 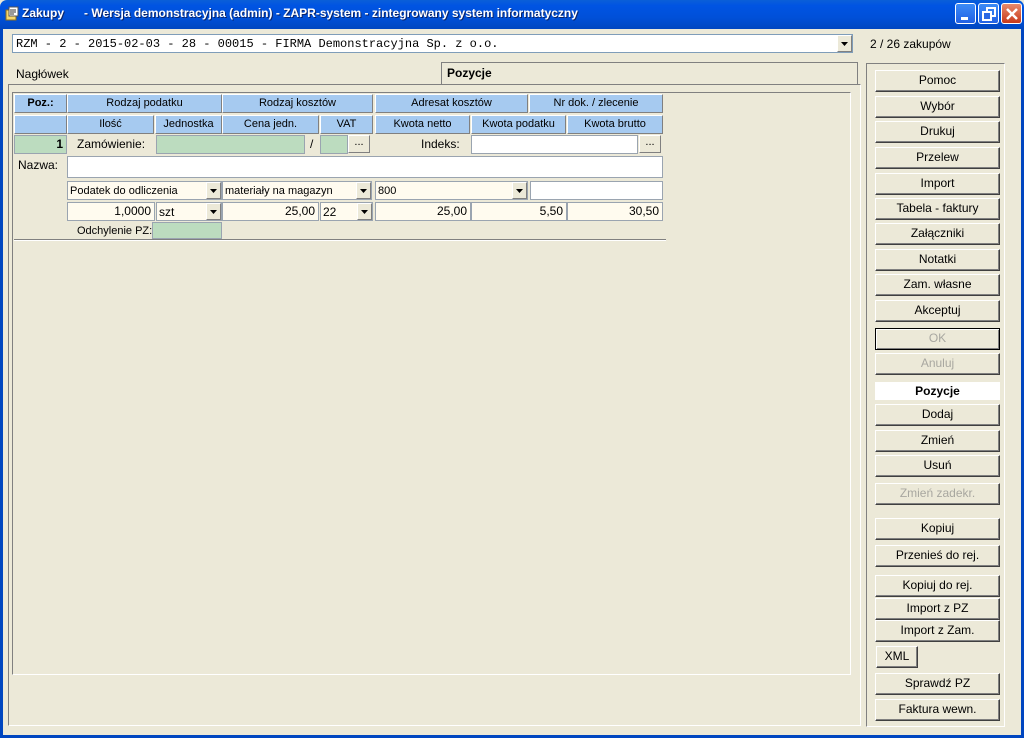 I want to click on order-suffix-field, so click(x=334, y=144).